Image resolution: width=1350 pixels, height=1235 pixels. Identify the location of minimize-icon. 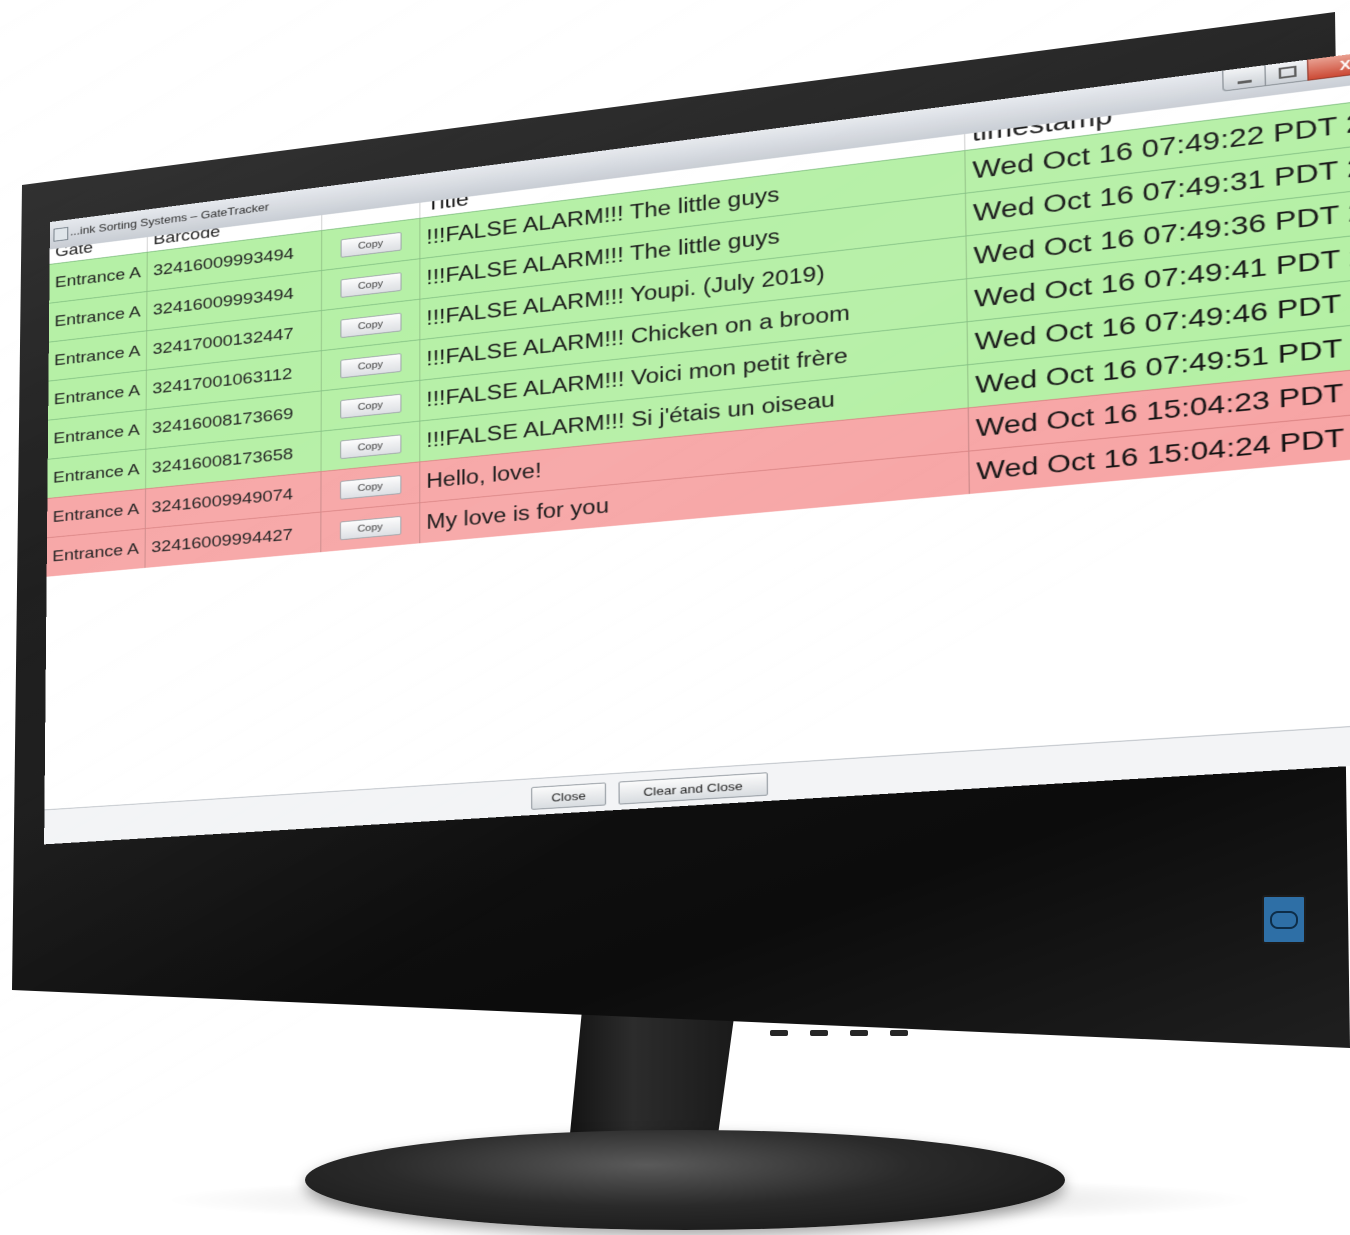
(1244, 81).